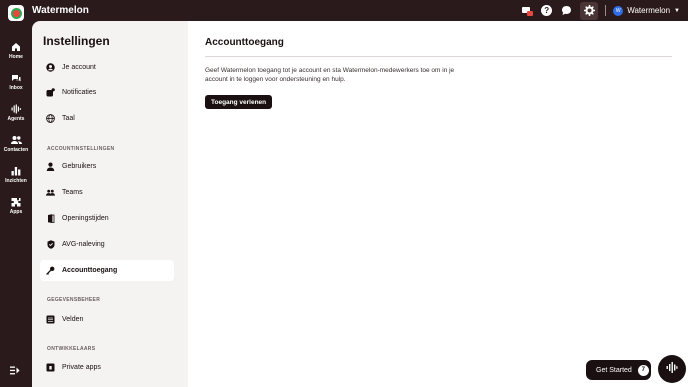 This screenshot has width=688, height=387. Describe the element at coordinates (16, 150) in the screenshot. I see `rail-label: Contacten` at that location.